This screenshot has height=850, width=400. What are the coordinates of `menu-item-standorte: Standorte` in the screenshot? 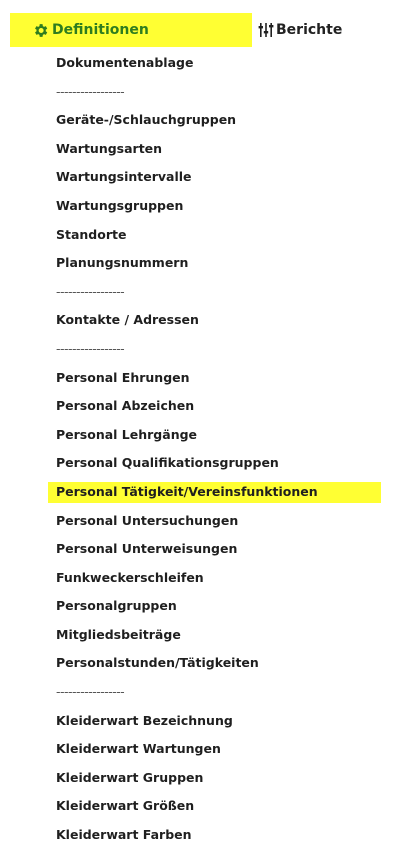 It's located at (200, 235).